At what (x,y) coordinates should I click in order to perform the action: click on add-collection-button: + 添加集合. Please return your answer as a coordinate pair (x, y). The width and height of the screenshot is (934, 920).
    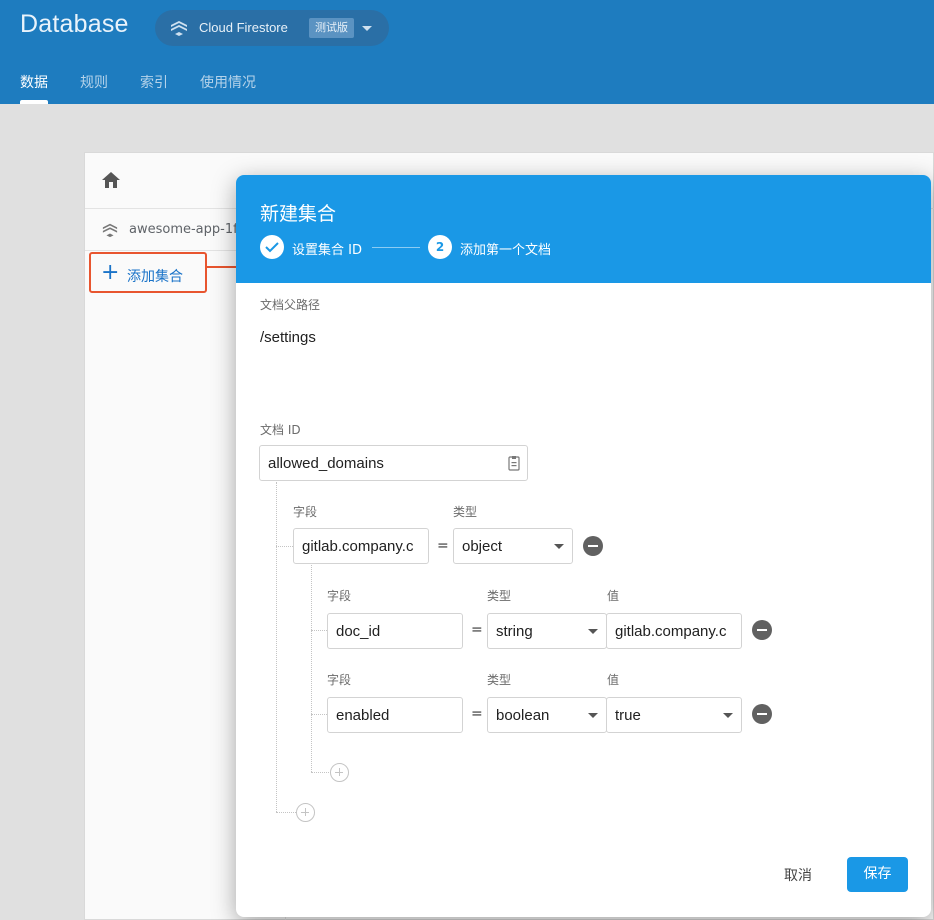
    Looking at the image, I should click on (148, 272).